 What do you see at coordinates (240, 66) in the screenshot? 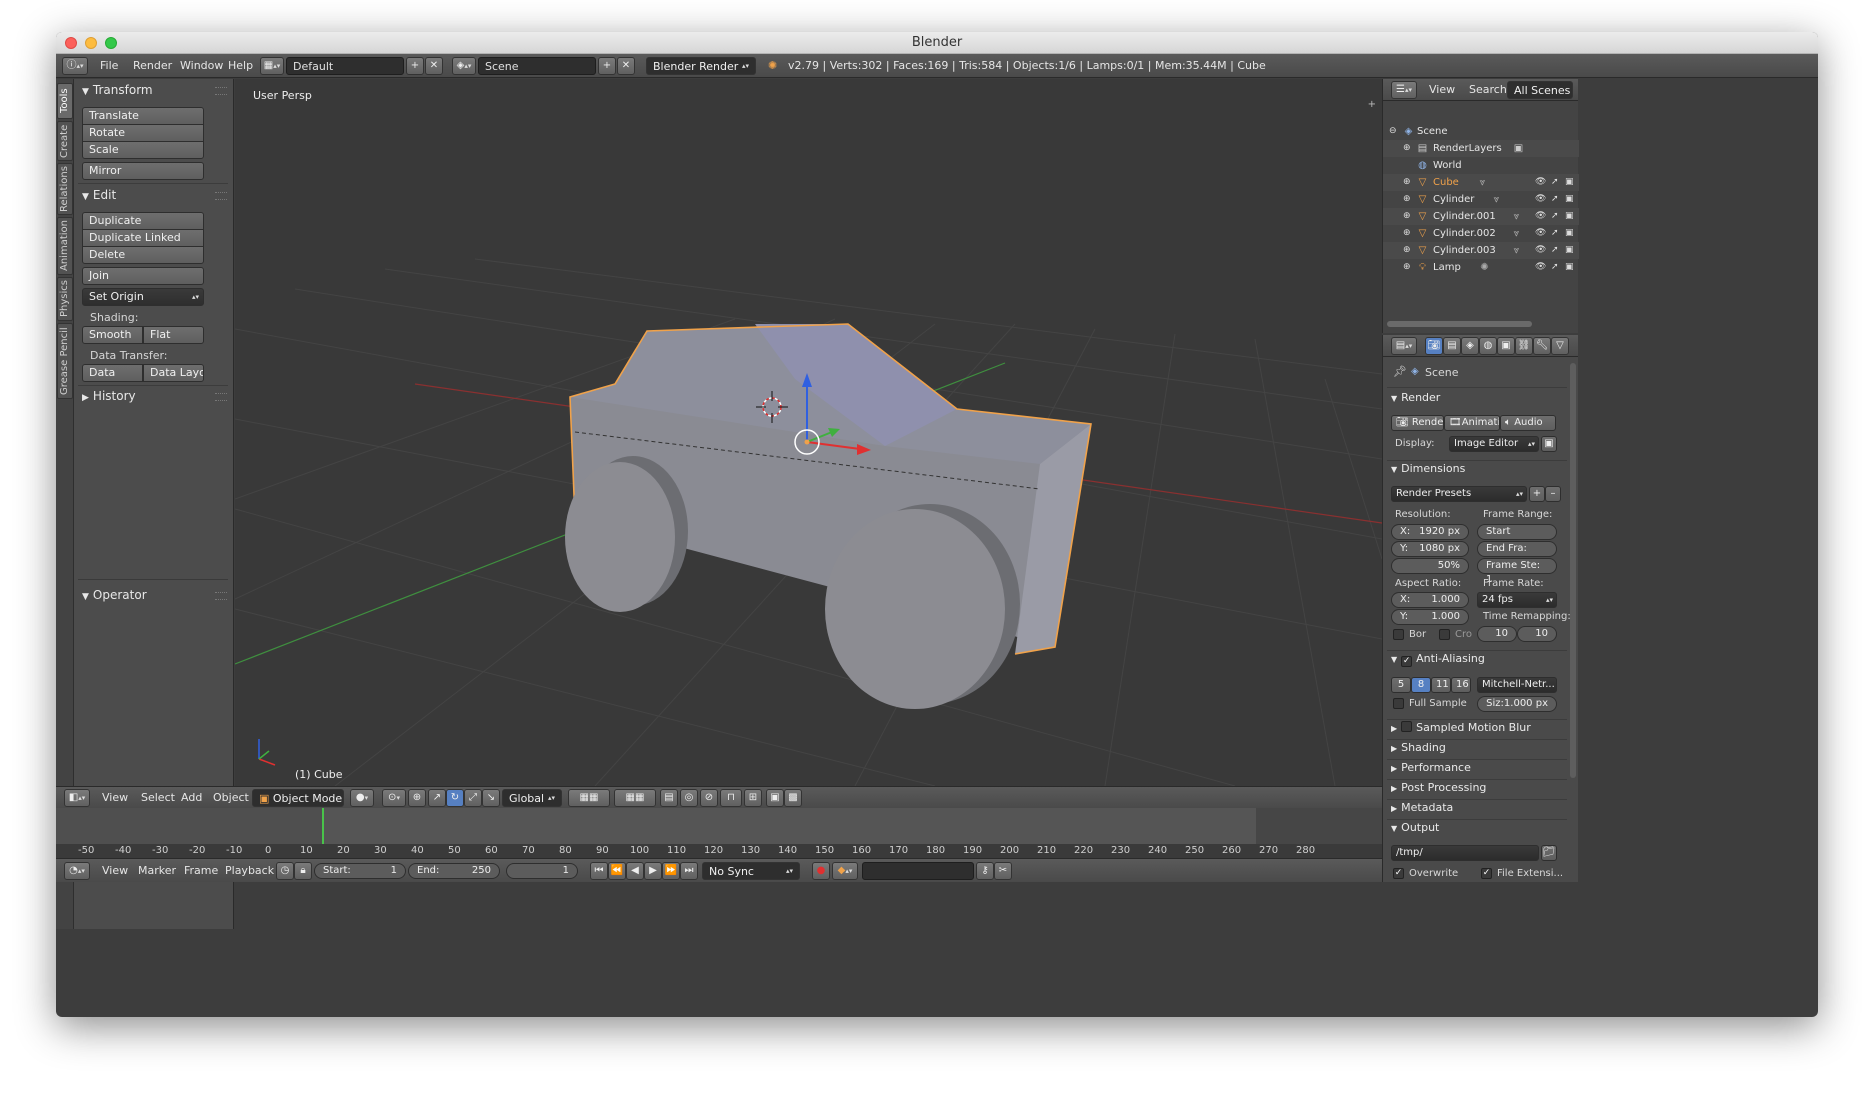
I see `menu-help: Help` at bounding box center [240, 66].